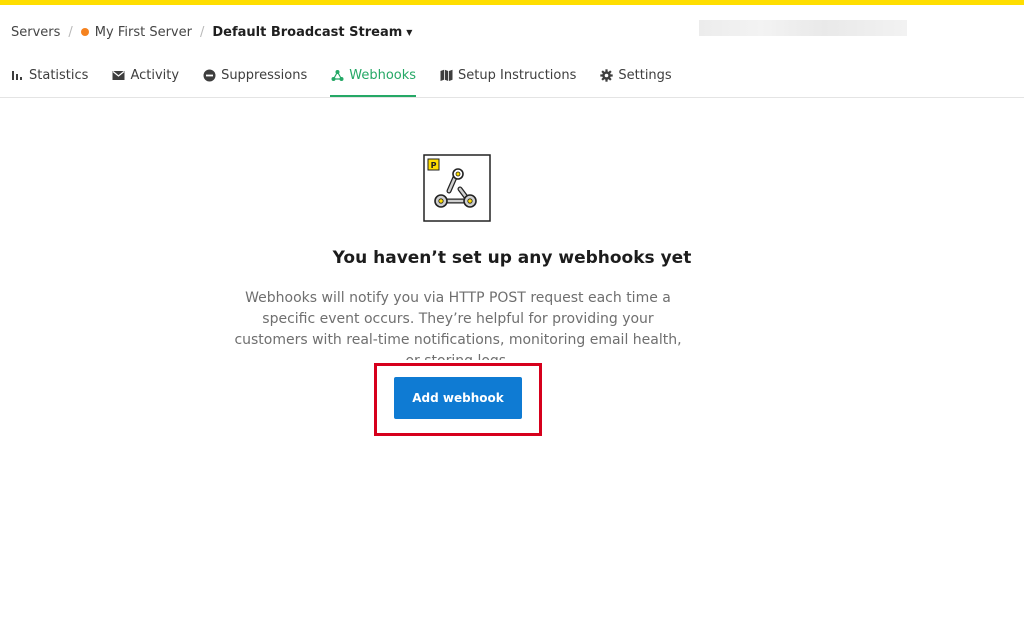  Describe the element at coordinates (118, 75) in the screenshot. I see `envelope-icon` at that location.